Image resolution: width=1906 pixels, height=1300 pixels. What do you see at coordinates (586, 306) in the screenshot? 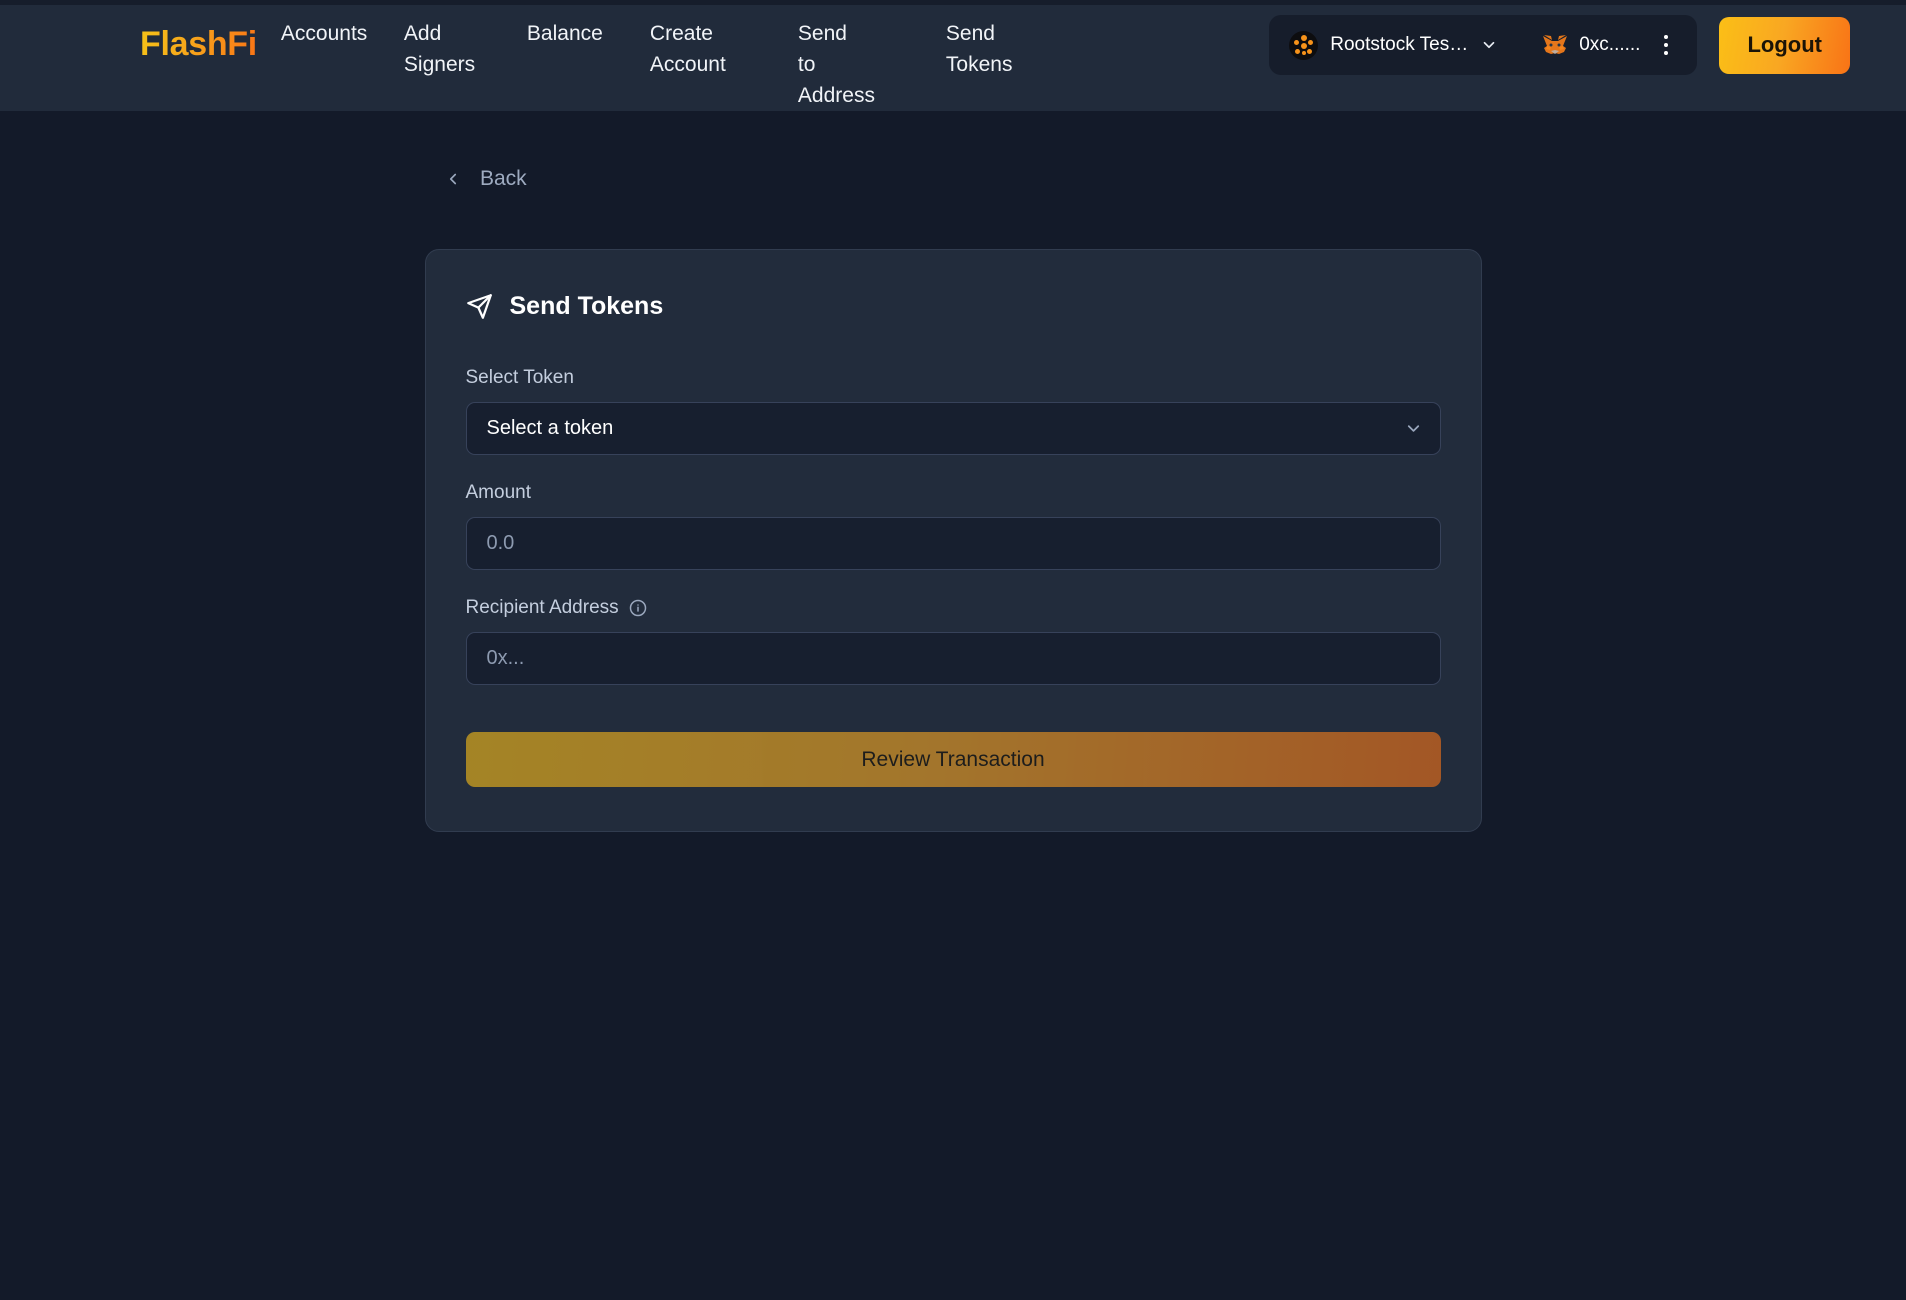
I see `page-title: Send Tokens` at bounding box center [586, 306].